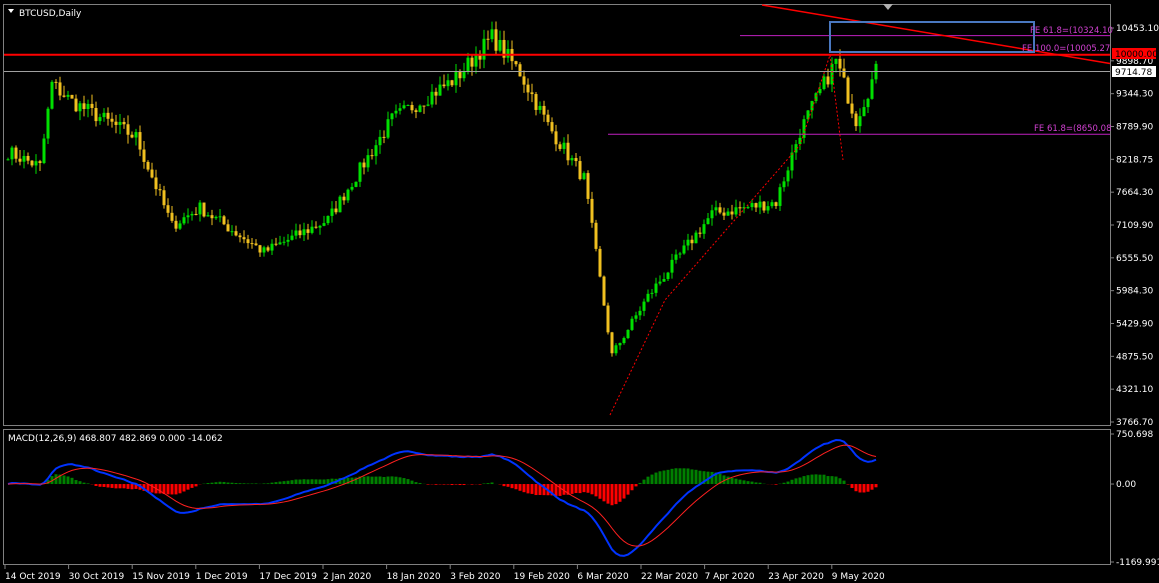 The height and width of the screenshot is (583, 1159). Describe the element at coordinates (796, 577) in the screenshot. I see `date-tick-label: 23 Apr 2020` at that location.